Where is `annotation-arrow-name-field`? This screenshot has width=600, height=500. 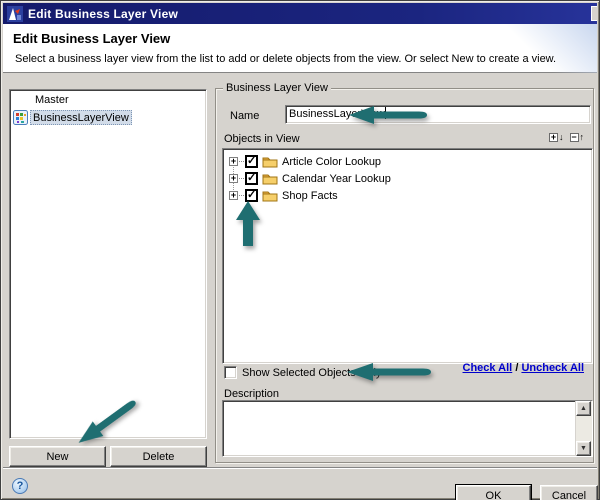 annotation-arrow-name-field is located at coordinates (388, 115).